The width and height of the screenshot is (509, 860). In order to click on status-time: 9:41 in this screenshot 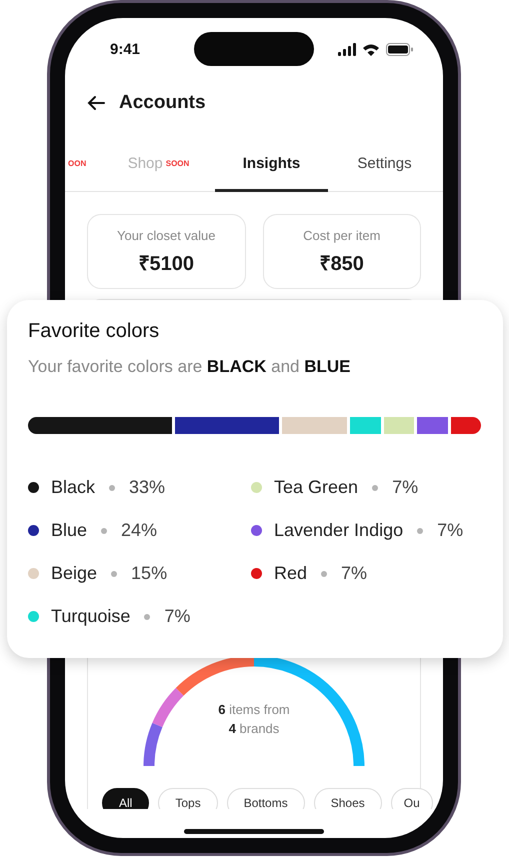, I will do `click(126, 49)`.